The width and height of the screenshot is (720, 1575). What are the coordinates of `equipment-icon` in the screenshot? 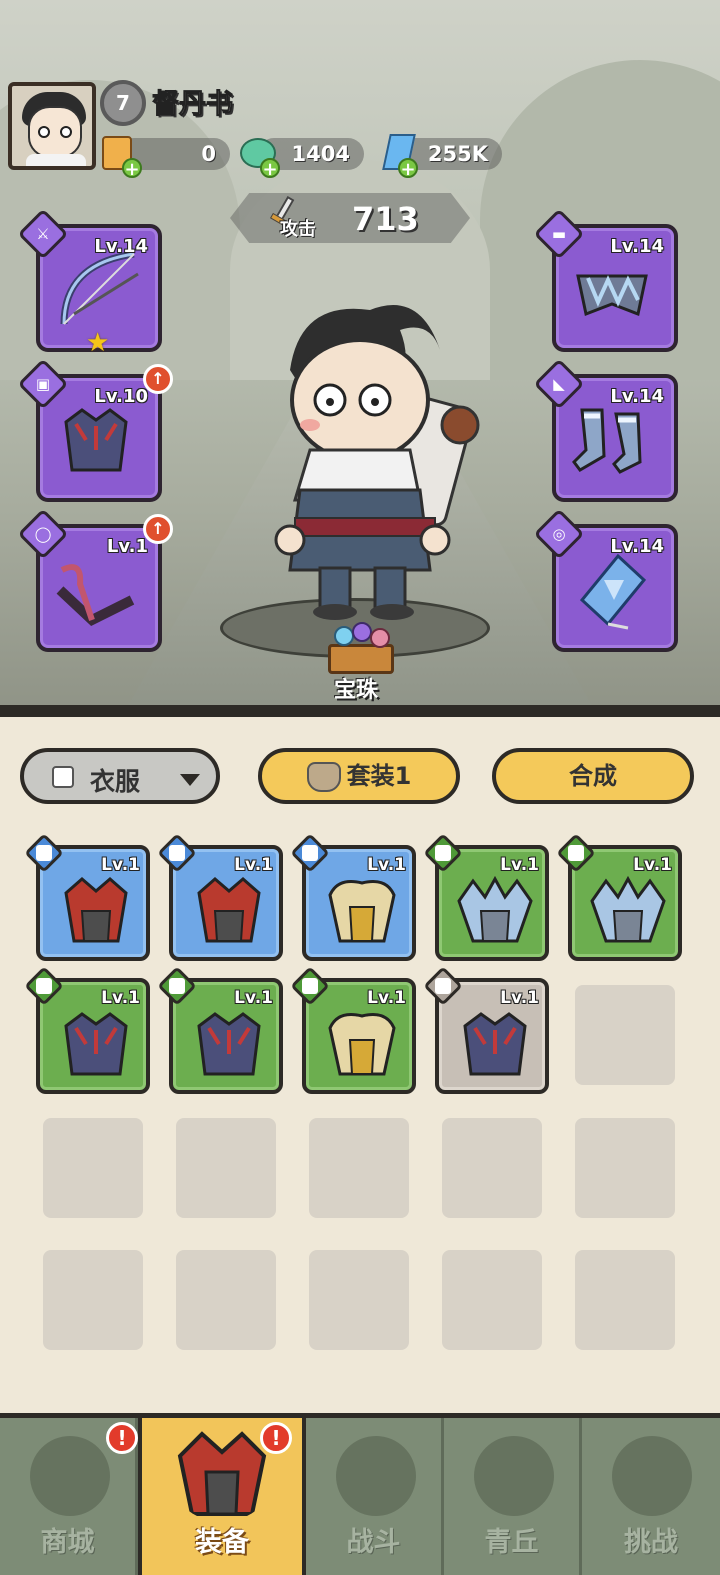 It's located at (222, 1473).